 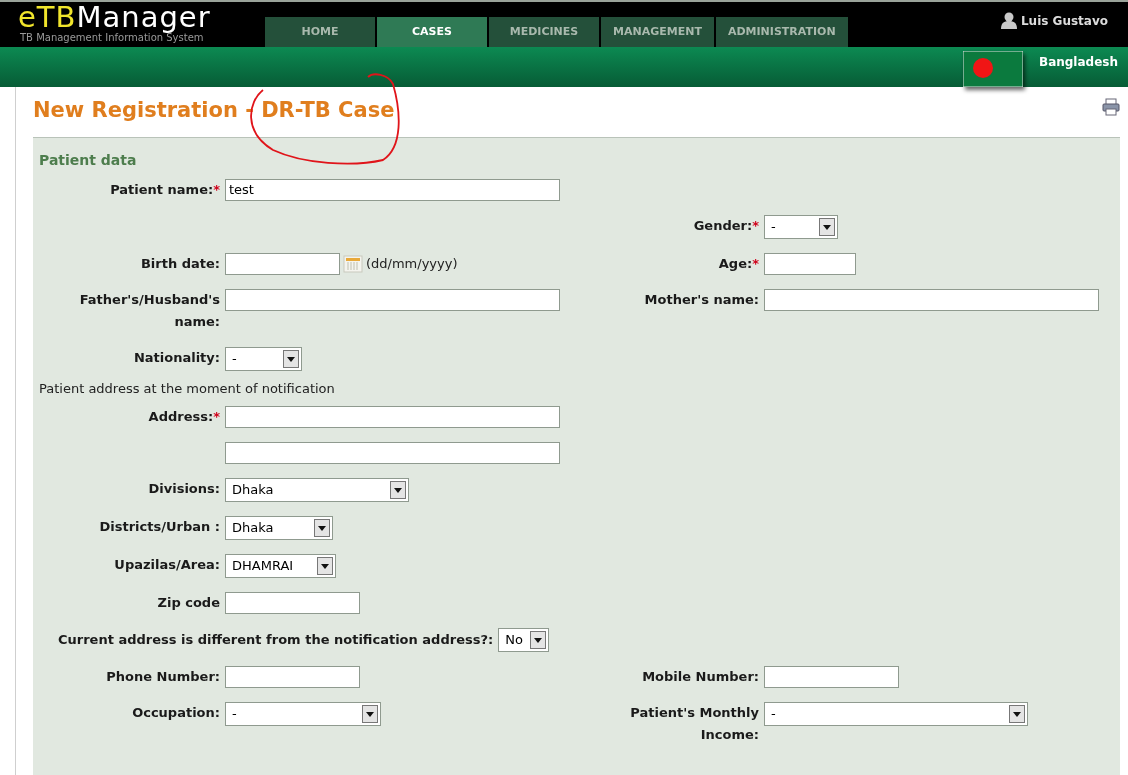 What do you see at coordinates (180, 263) in the screenshot?
I see `field-label: Birth date:` at bounding box center [180, 263].